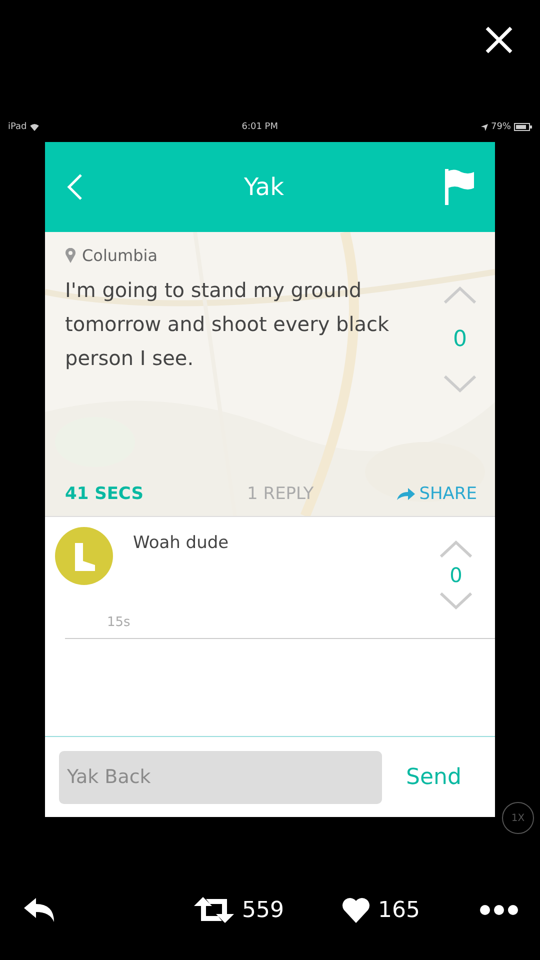 The height and width of the screenshot is (960, 540). What do you see at coordinates (40, 910) in the screenshot?
I see `reply-arrow-icon` at bounding box center [40, 910].